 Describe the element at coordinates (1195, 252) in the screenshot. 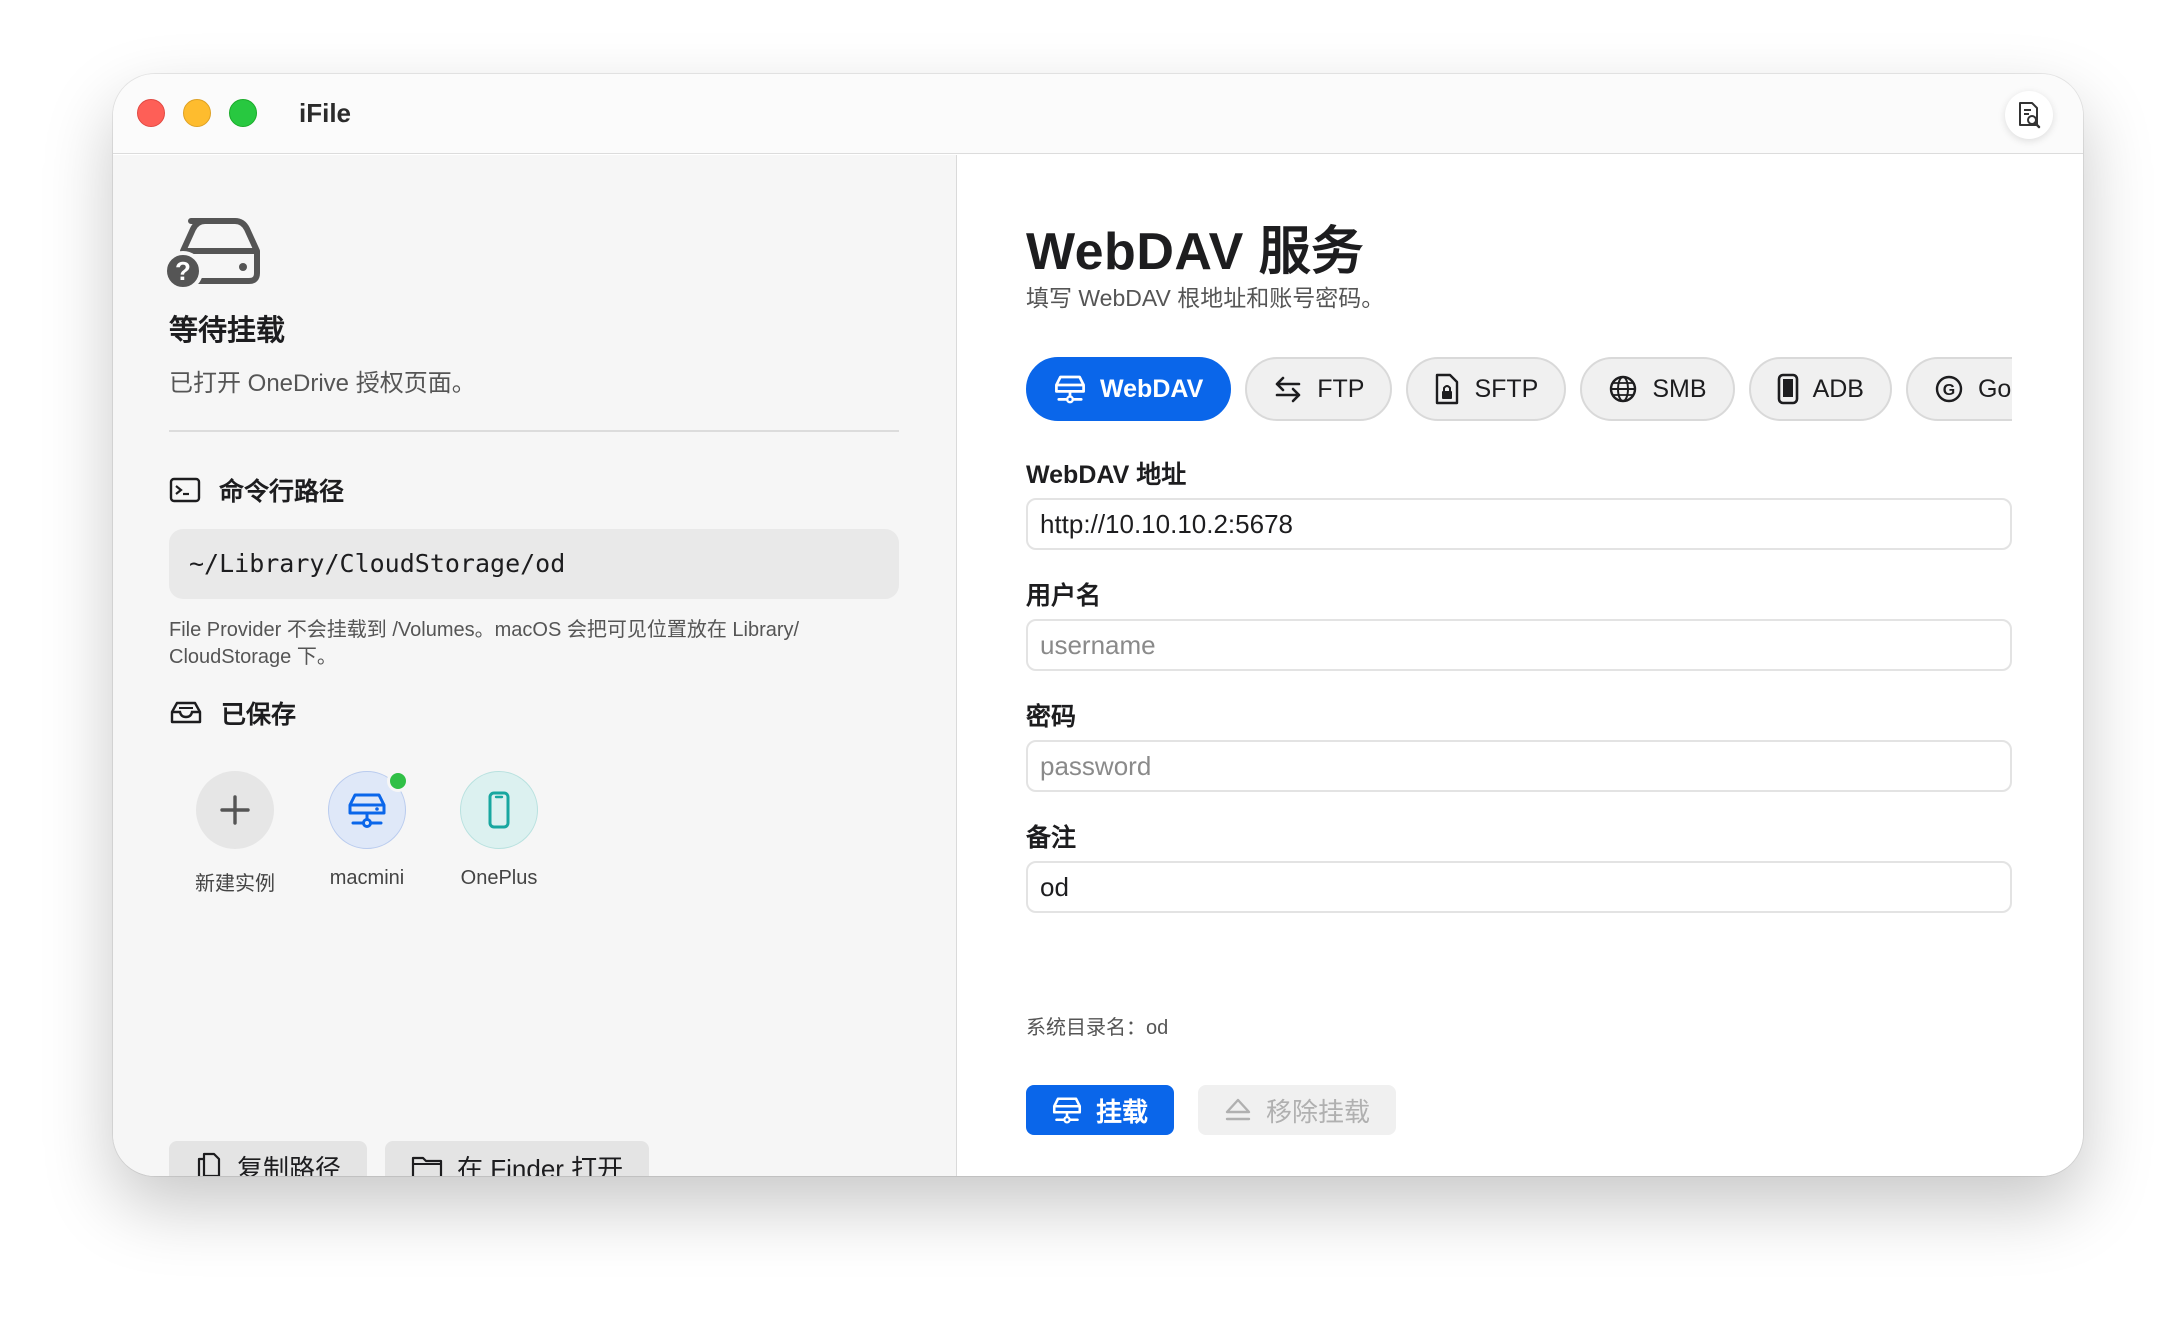

I see `page-title: WebDAV 服务` at that location.